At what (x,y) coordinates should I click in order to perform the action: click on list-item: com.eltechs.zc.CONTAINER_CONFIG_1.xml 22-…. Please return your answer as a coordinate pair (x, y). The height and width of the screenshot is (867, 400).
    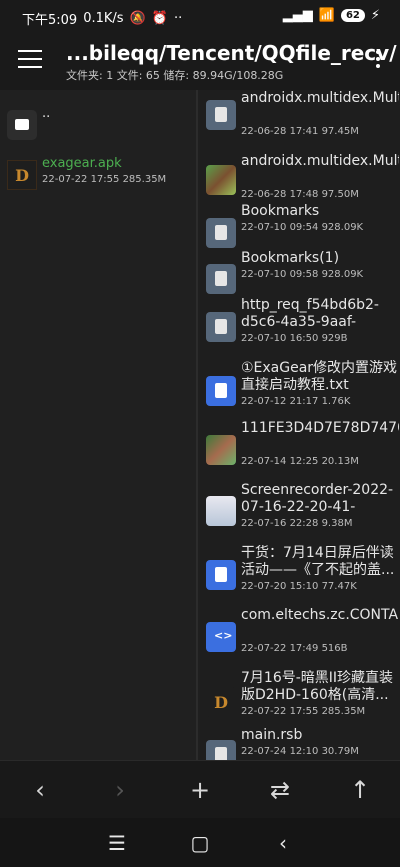
    Looking at the image, I should click on (300, 638).